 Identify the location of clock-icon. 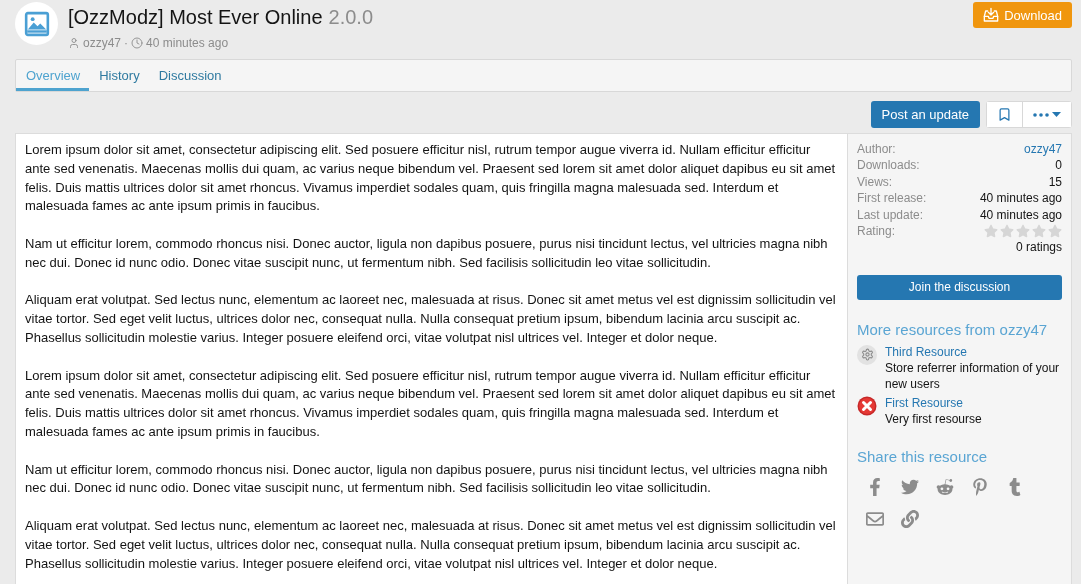
(137, 43).